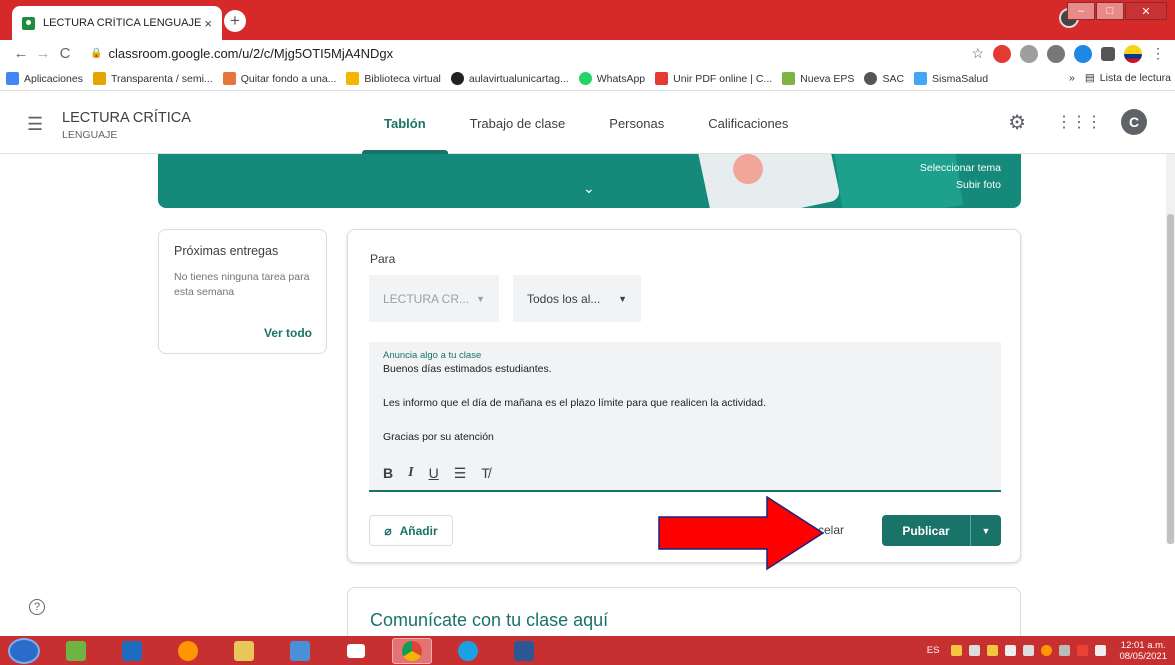 The image size is (1175, 665). I want to click on class-select: LECTURA CR... ▼, so click(434, 298).